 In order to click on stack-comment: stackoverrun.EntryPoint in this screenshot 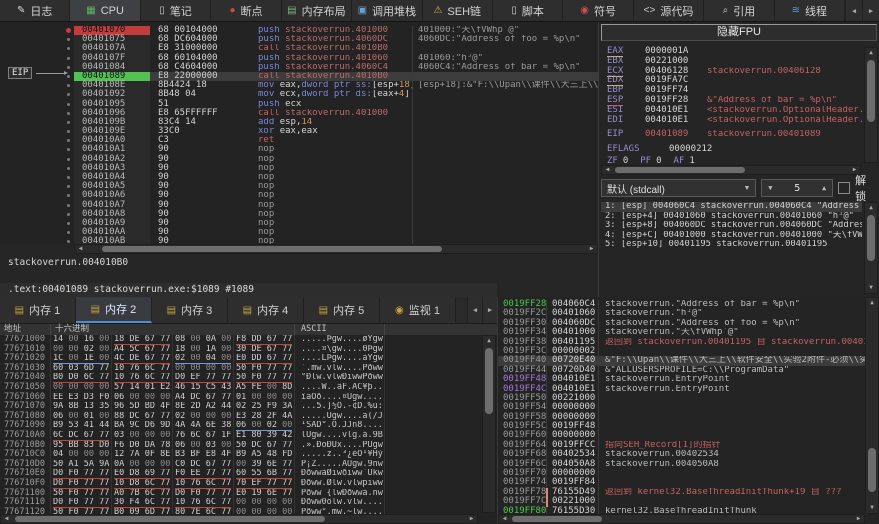, I will do `click(731, 389)`.